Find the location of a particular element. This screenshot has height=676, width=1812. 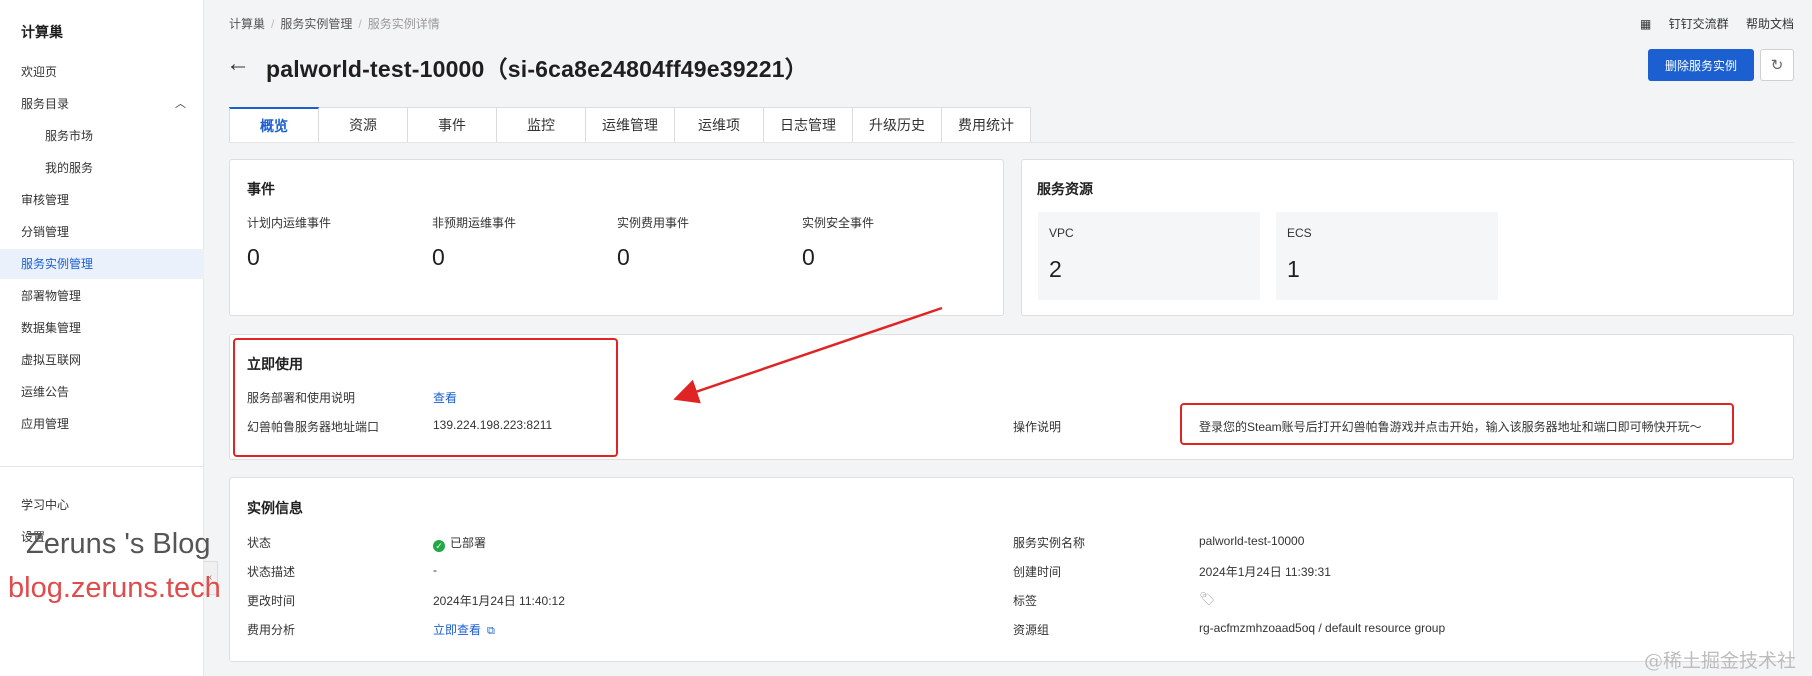

watermark-juejin: @稀土掘金技术社区 is located at coordinates (1720, 661).